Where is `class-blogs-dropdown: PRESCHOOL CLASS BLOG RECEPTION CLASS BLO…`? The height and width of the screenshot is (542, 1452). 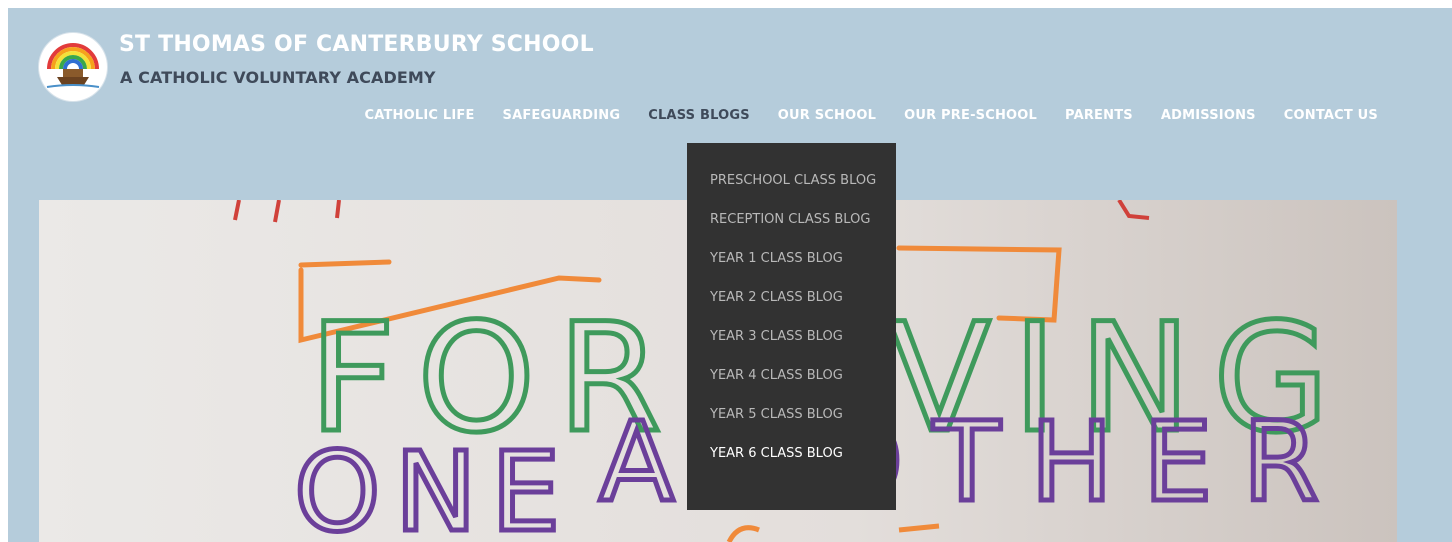
class-blogs-dropdown: PRESCHOOL CLASS BLOG RECEPTION CLASS BLO… is located at coordinates (791, 326).